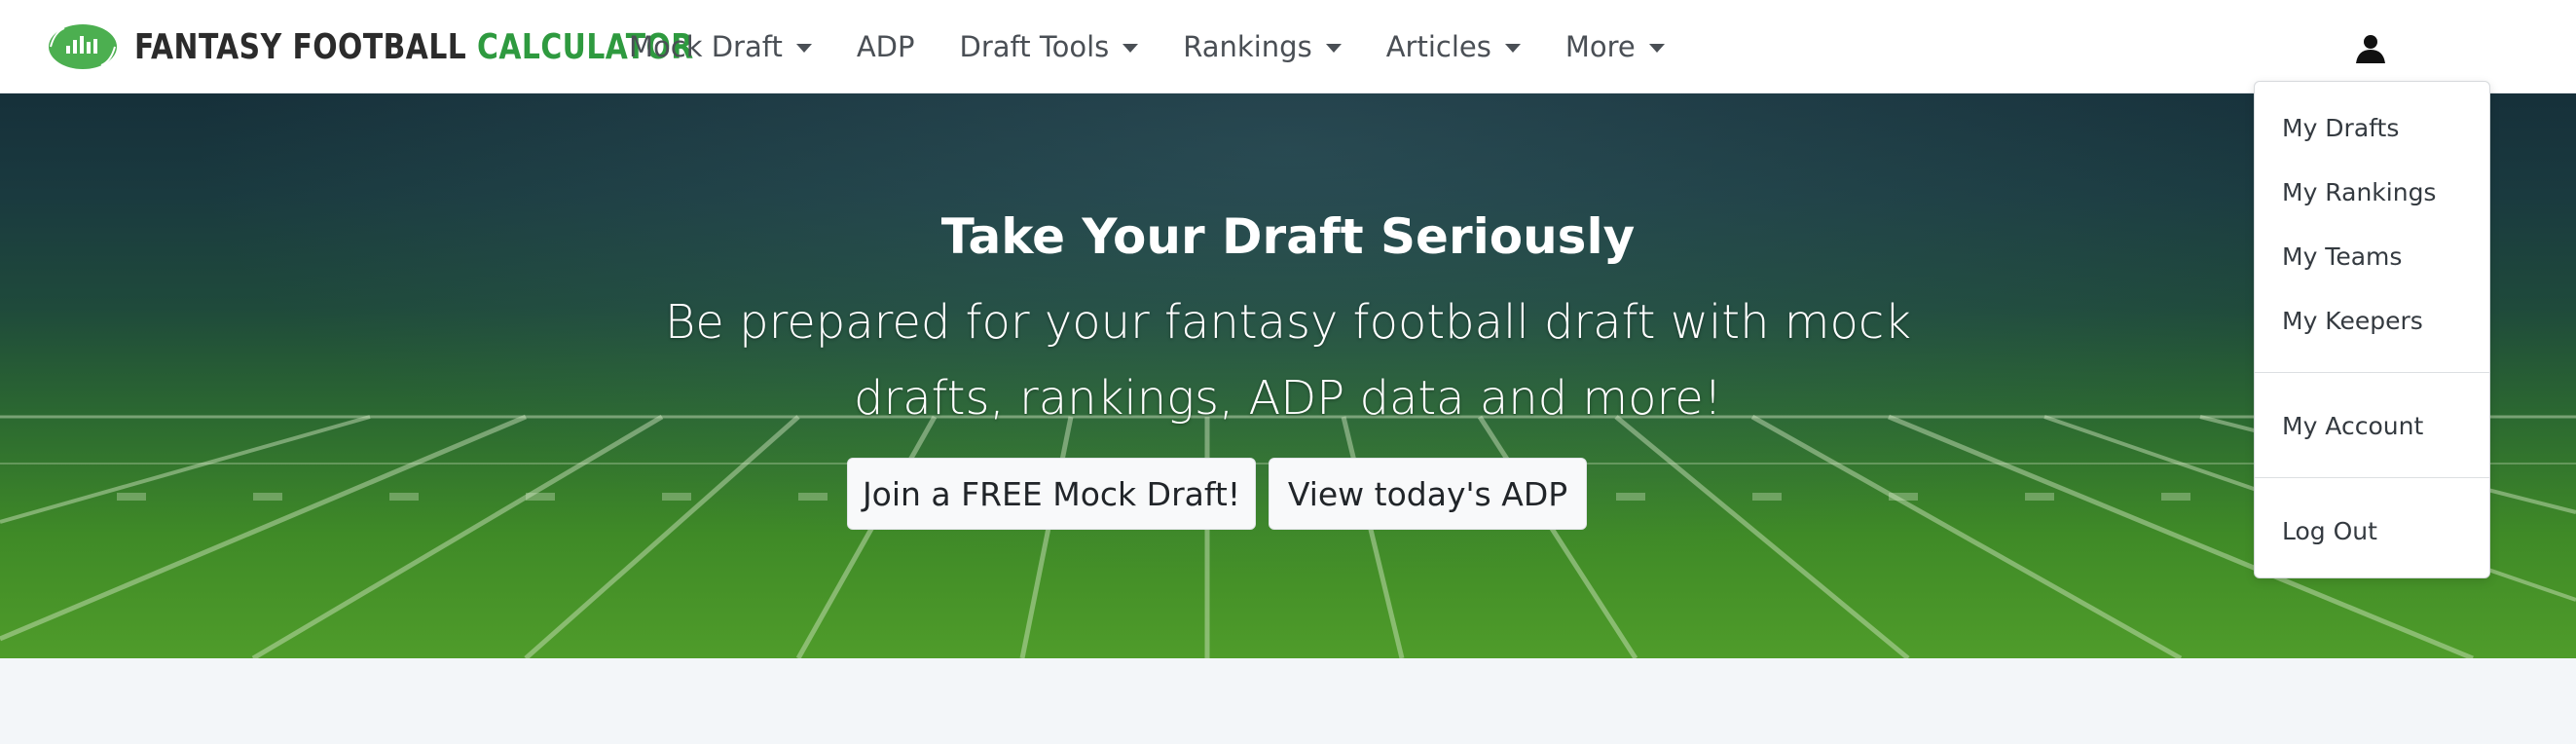 This screenshot has height=744, width=2576. I want to click on menu-log-out: Log Out, so click(2329, 531).